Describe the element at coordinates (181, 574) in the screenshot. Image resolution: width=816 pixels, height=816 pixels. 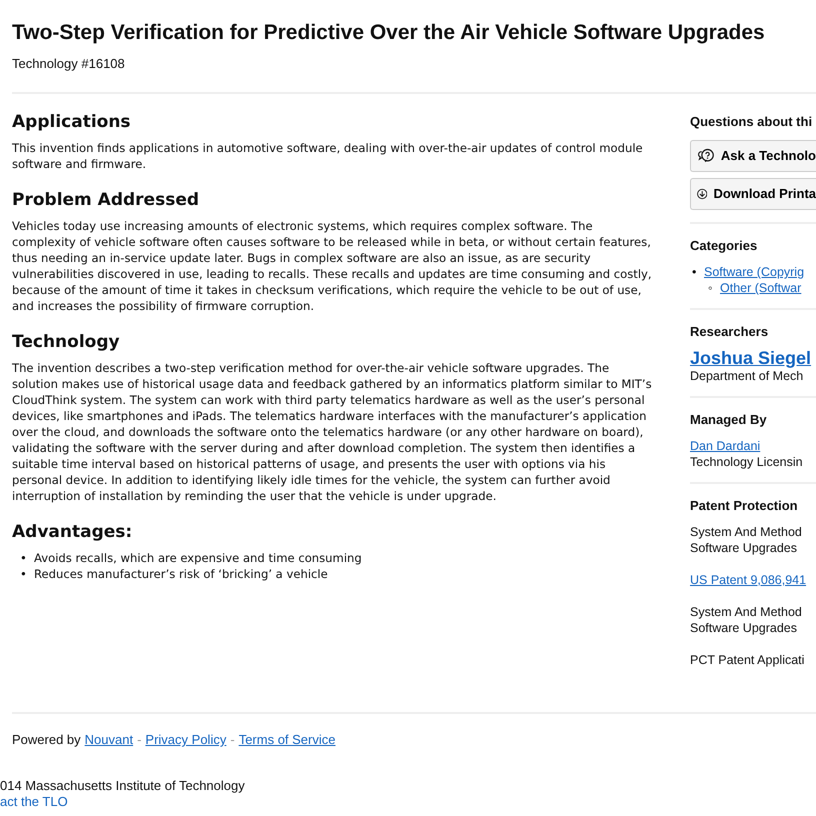
I see `list-item: Reduces manufacturer’s risk of ‘bricking’ a vehicle` at that location.